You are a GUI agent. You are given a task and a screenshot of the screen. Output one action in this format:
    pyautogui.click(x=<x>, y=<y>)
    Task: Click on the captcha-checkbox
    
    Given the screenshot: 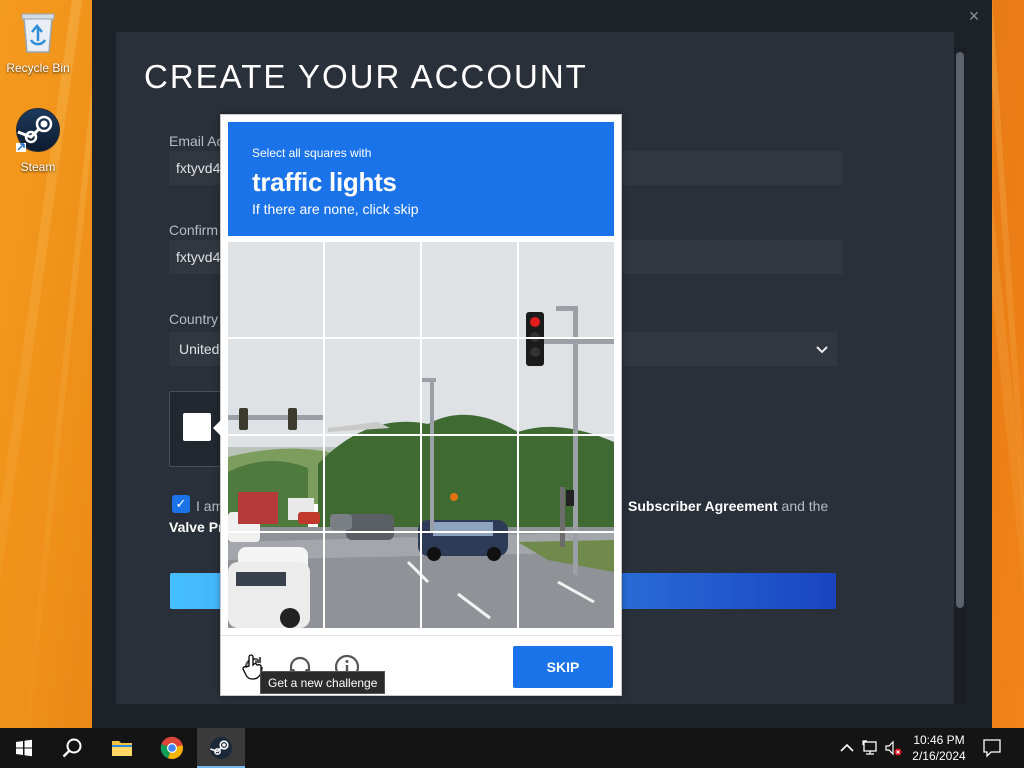 What is the action you would take?
    pyautogui.click(x=197, y=427)
    